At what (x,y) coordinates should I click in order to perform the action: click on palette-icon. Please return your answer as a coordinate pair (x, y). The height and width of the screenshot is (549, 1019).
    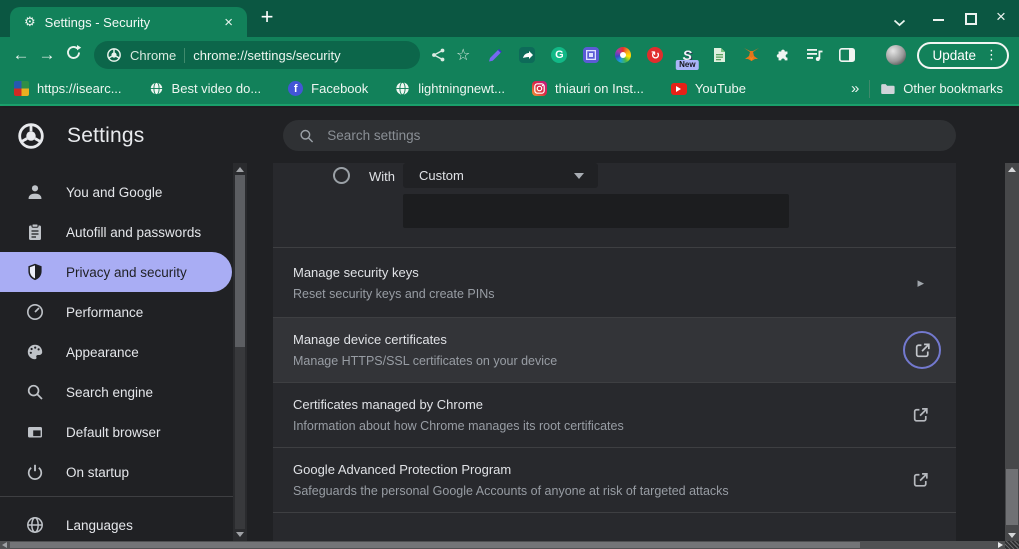
    Looking at the image, I should click on (35, 352).